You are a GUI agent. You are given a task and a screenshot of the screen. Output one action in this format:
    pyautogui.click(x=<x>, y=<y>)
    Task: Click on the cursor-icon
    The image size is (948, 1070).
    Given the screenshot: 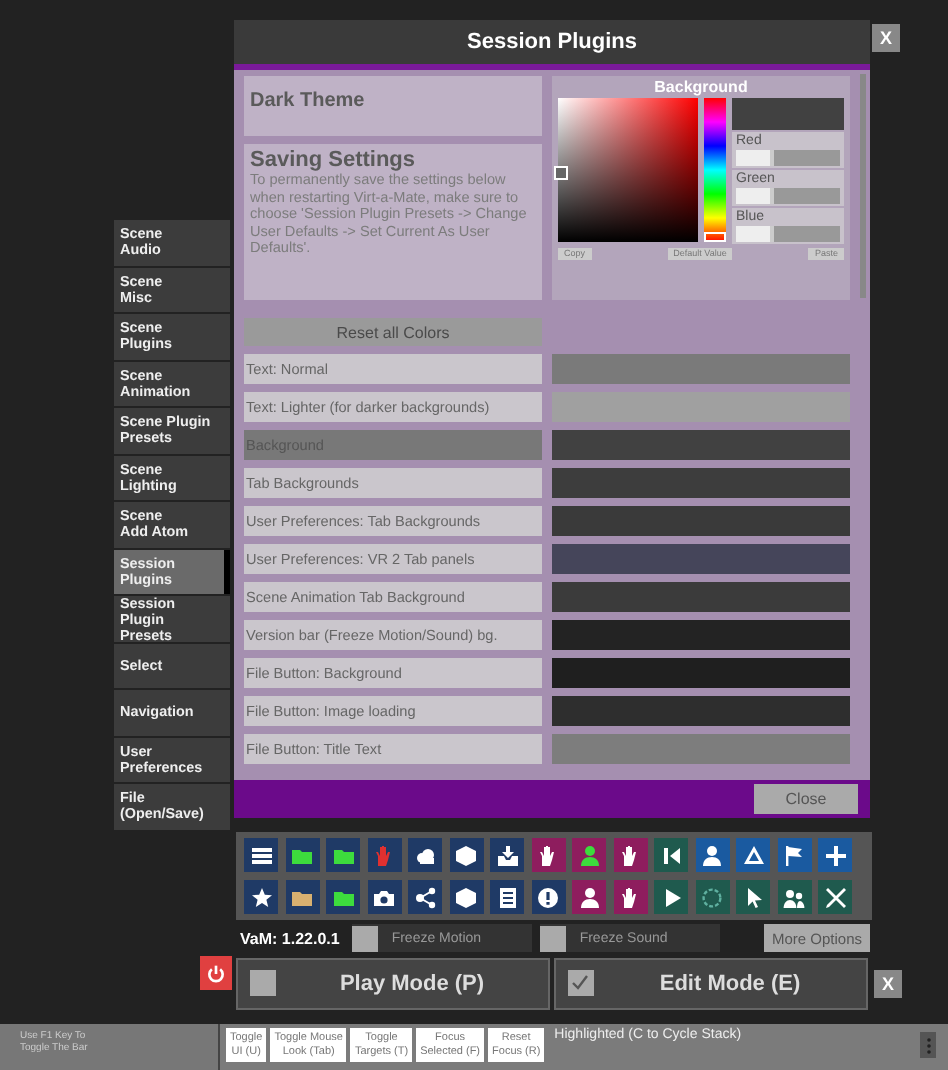 What is the action you would take?
    pyautogui.click(x=753, y=897)
    